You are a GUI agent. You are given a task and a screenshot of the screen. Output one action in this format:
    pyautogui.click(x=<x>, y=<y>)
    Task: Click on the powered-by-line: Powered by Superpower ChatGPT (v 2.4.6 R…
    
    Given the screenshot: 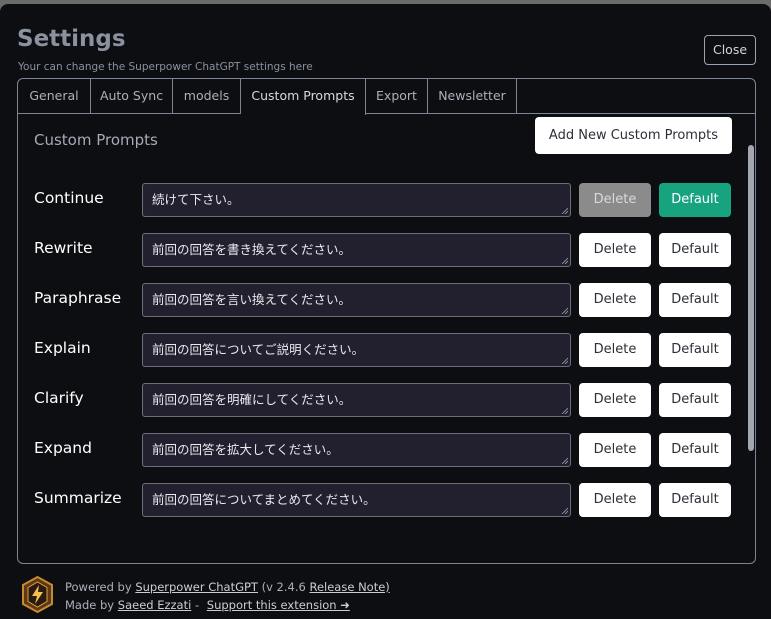 What is the action you would take?
    pyautogui.click(x=227, y=587)
    